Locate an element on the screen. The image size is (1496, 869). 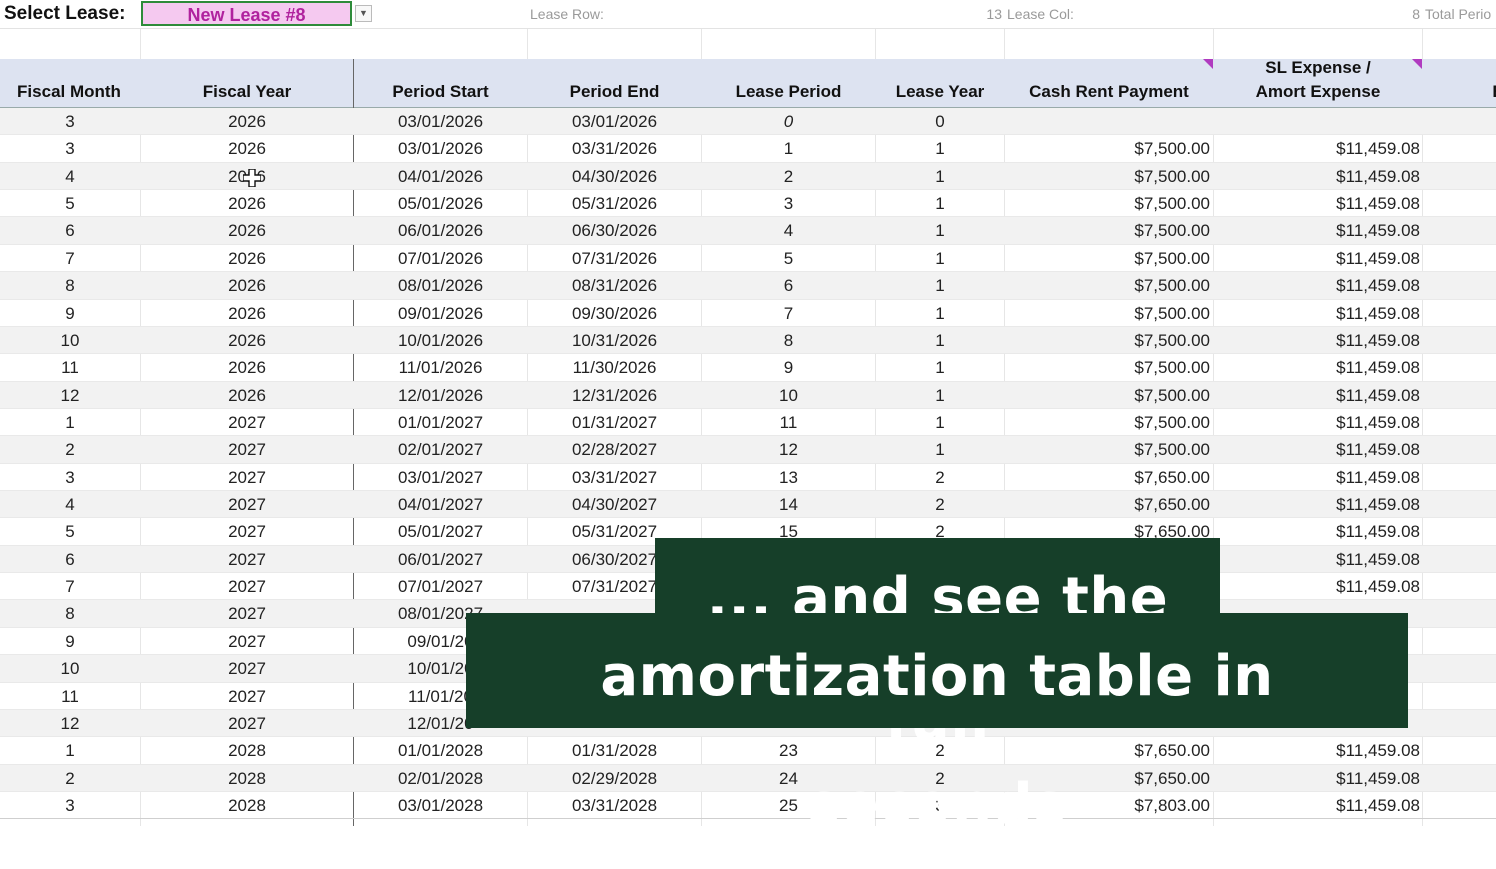
period-end-cell: 05/31/2026 is located at coordinates (614, 203).